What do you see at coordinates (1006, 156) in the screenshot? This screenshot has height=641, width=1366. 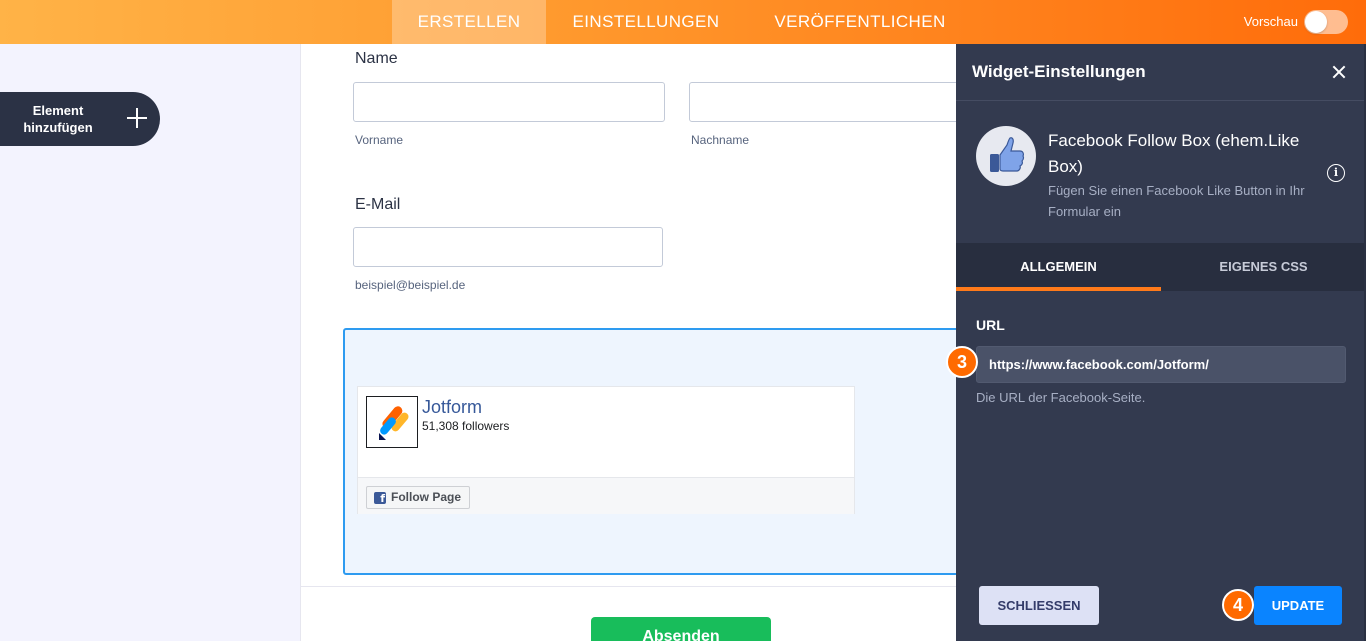 I see `thumbs-up-icon` at bounding box center [1006, 156].